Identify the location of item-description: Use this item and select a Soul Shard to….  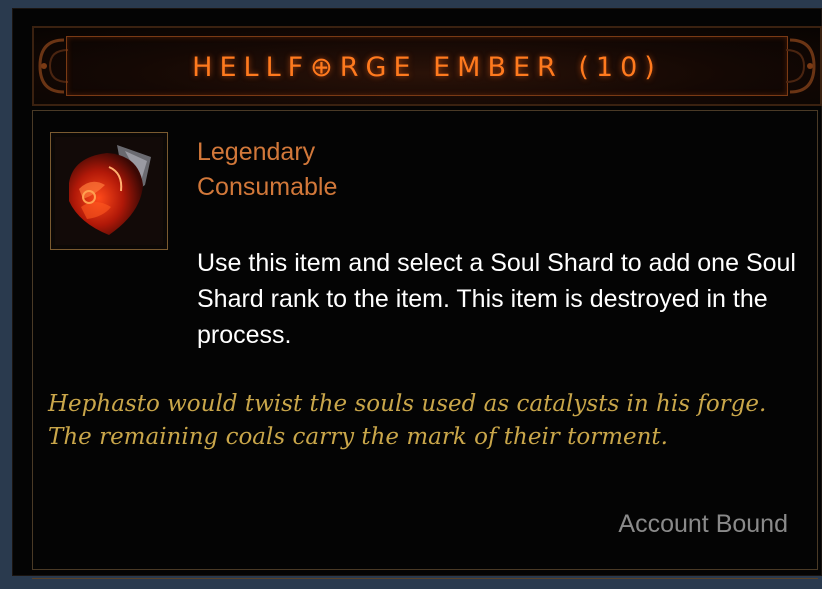
(496, 299).